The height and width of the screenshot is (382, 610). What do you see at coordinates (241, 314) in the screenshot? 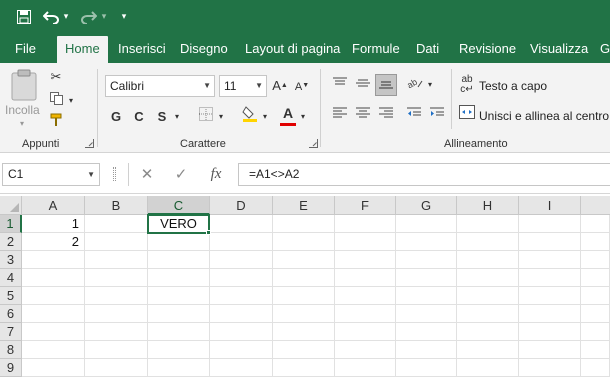
I see `cell-d6` at bounding box center [241, 314].